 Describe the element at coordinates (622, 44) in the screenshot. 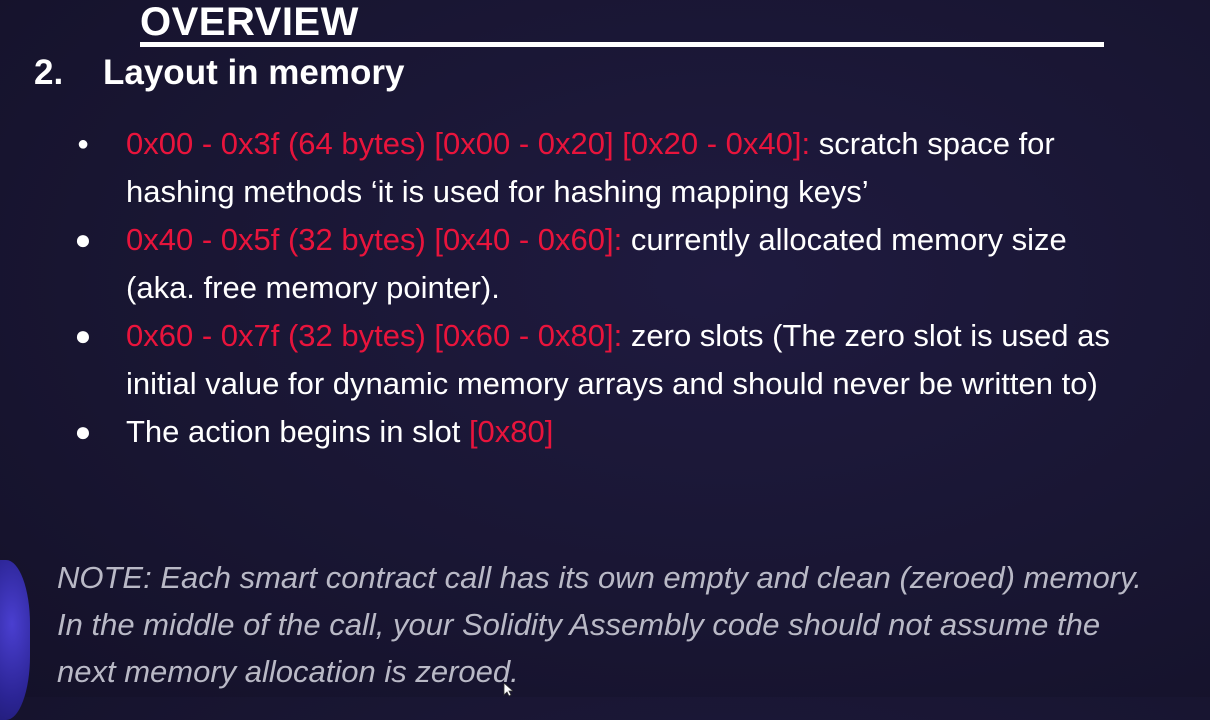

I see `title-underline` at that location.